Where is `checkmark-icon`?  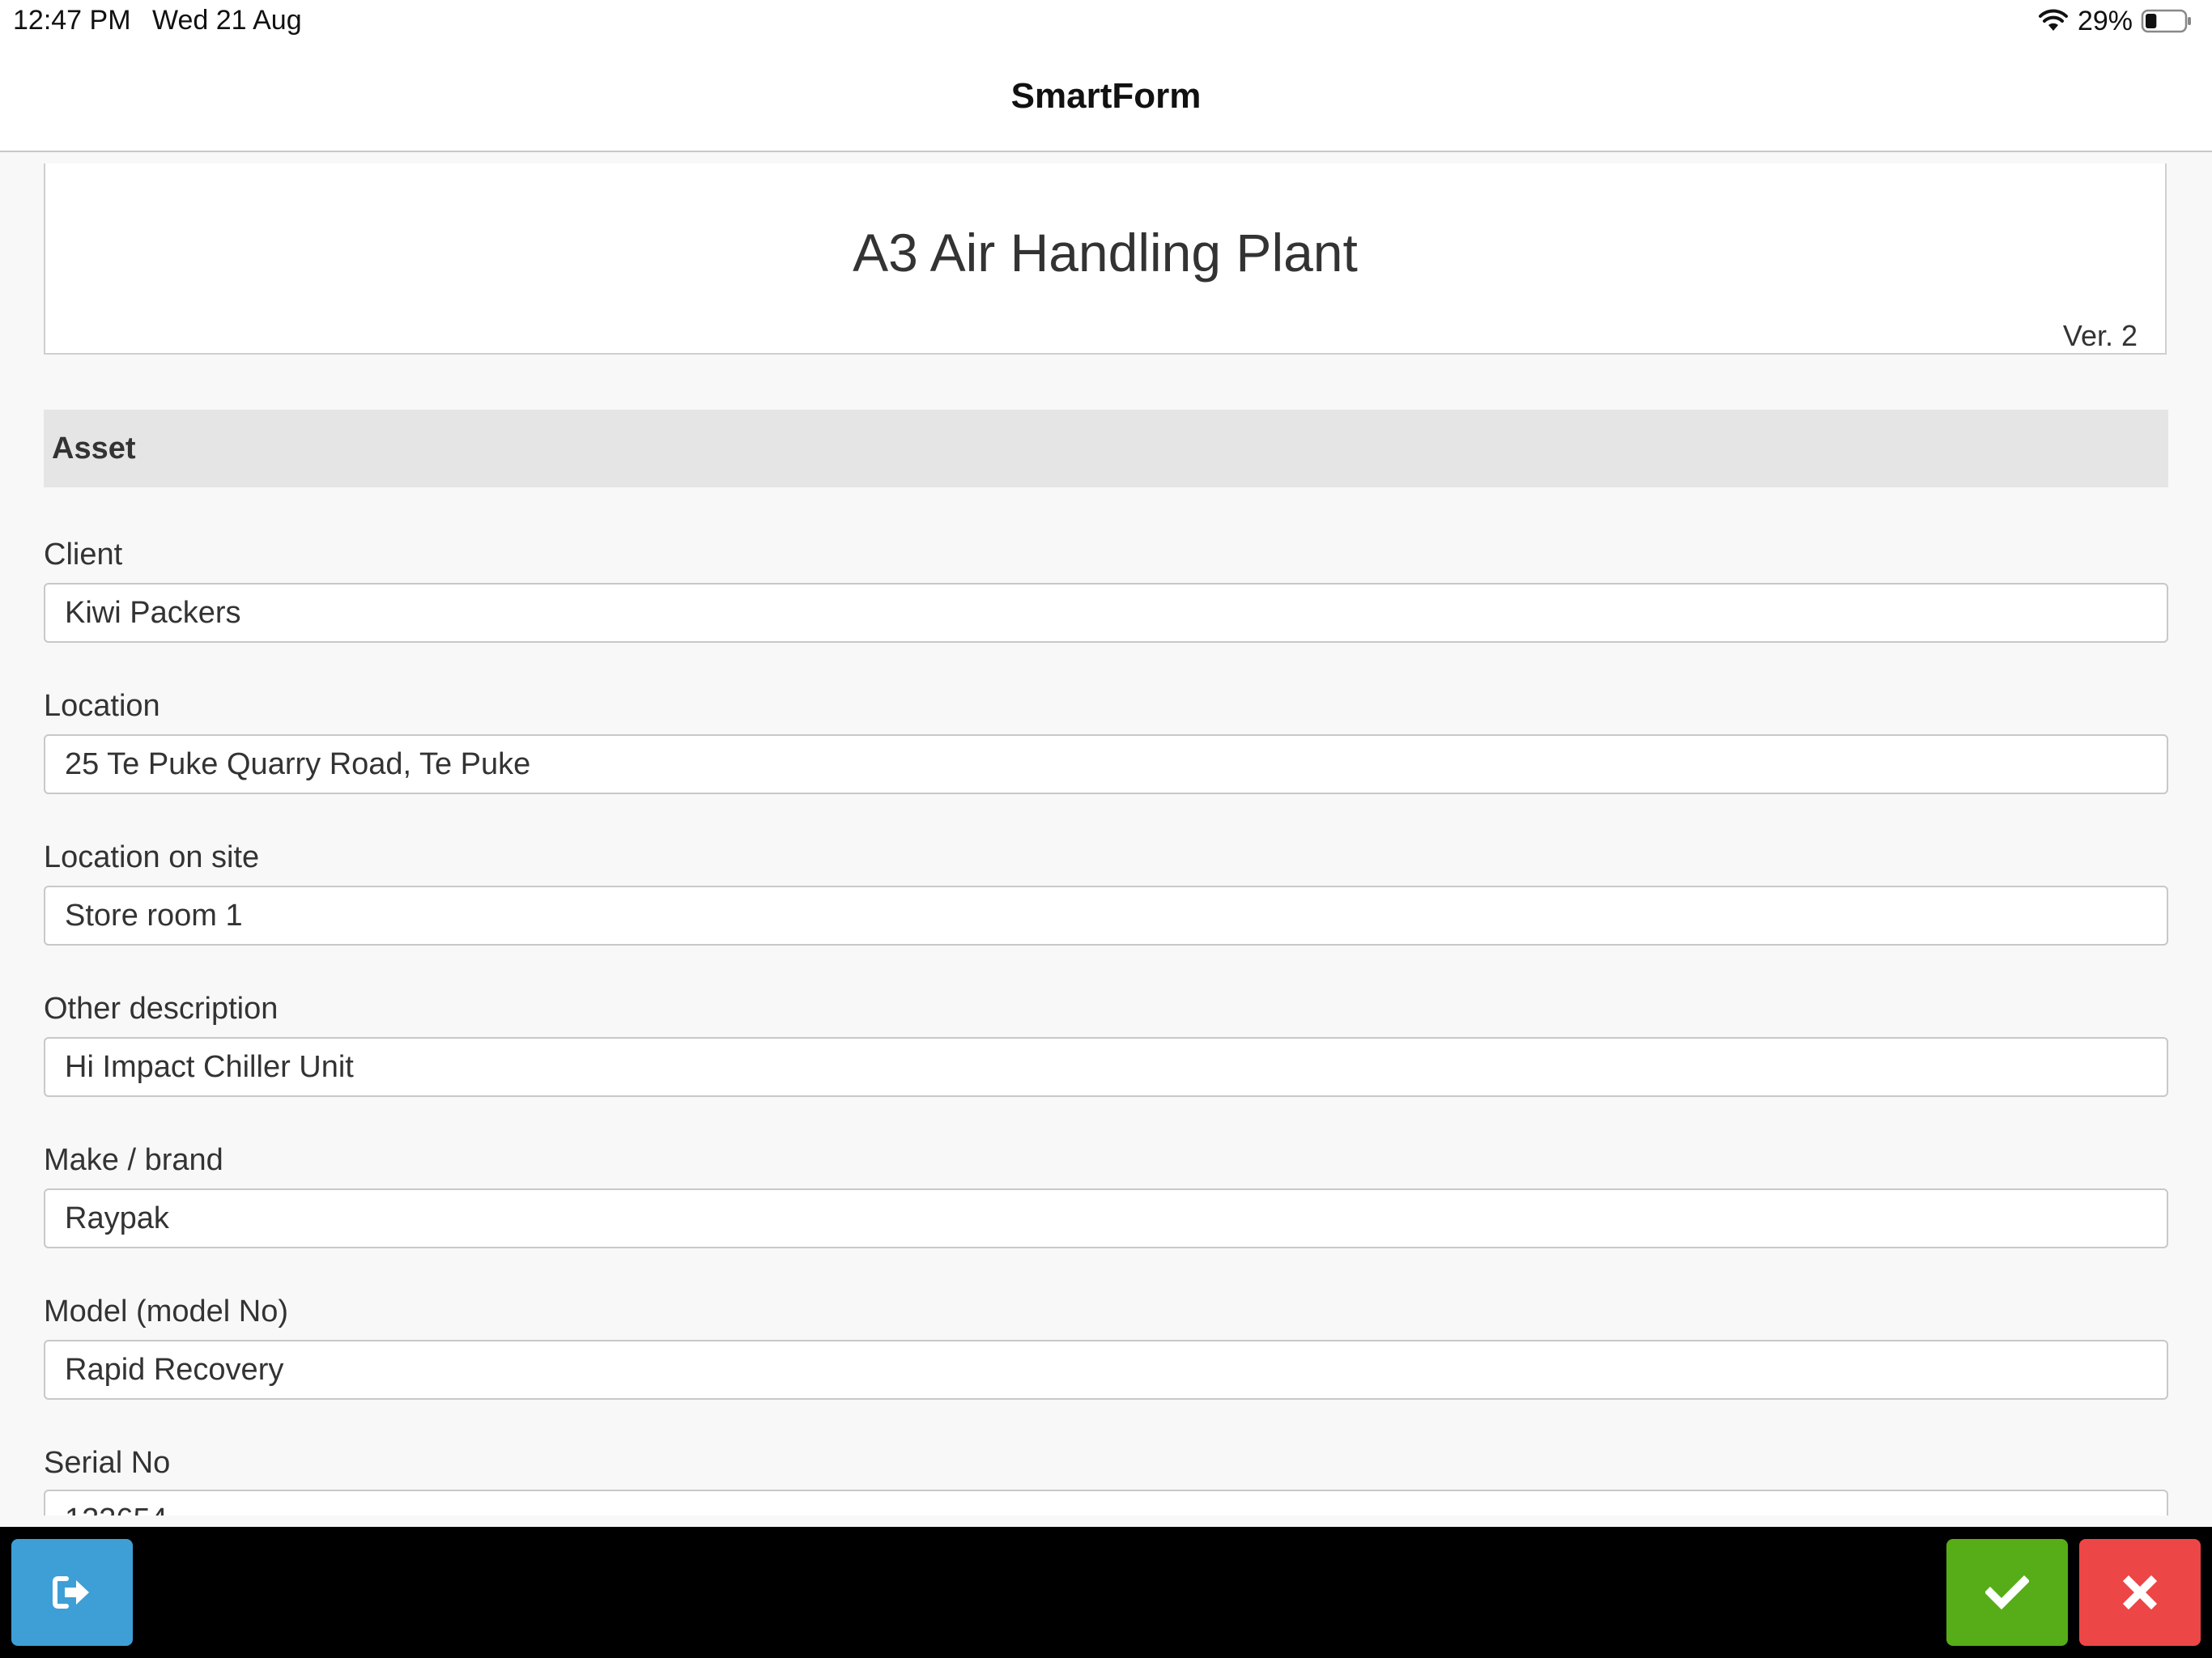
checkmark-icon is located at coordinates (2007, 1592).